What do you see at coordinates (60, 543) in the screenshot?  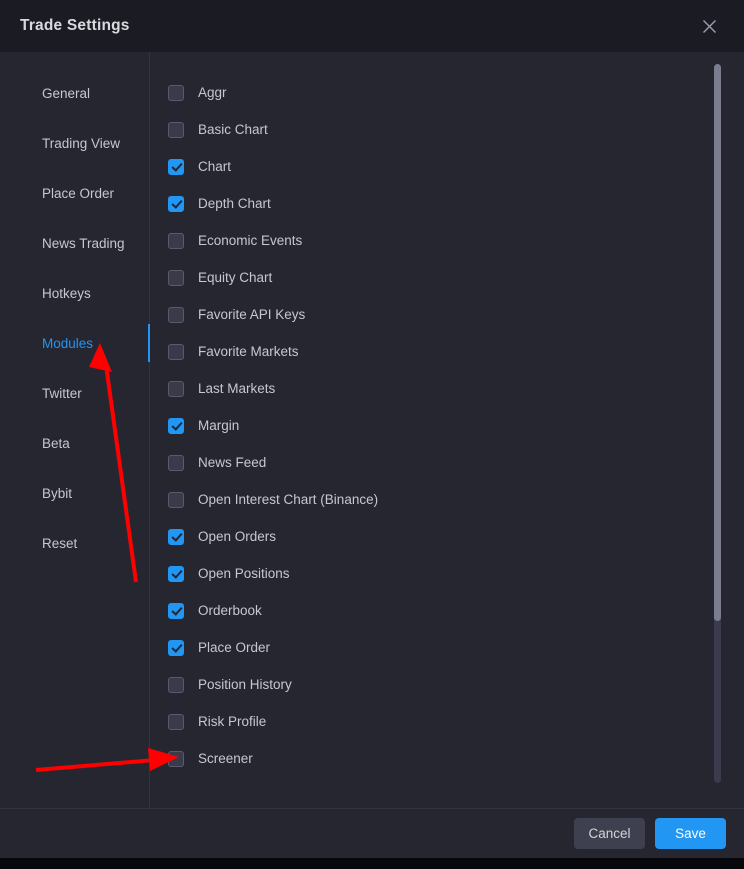 I see `sidebar-item-label: Reset` at bounding box center [60, 543].